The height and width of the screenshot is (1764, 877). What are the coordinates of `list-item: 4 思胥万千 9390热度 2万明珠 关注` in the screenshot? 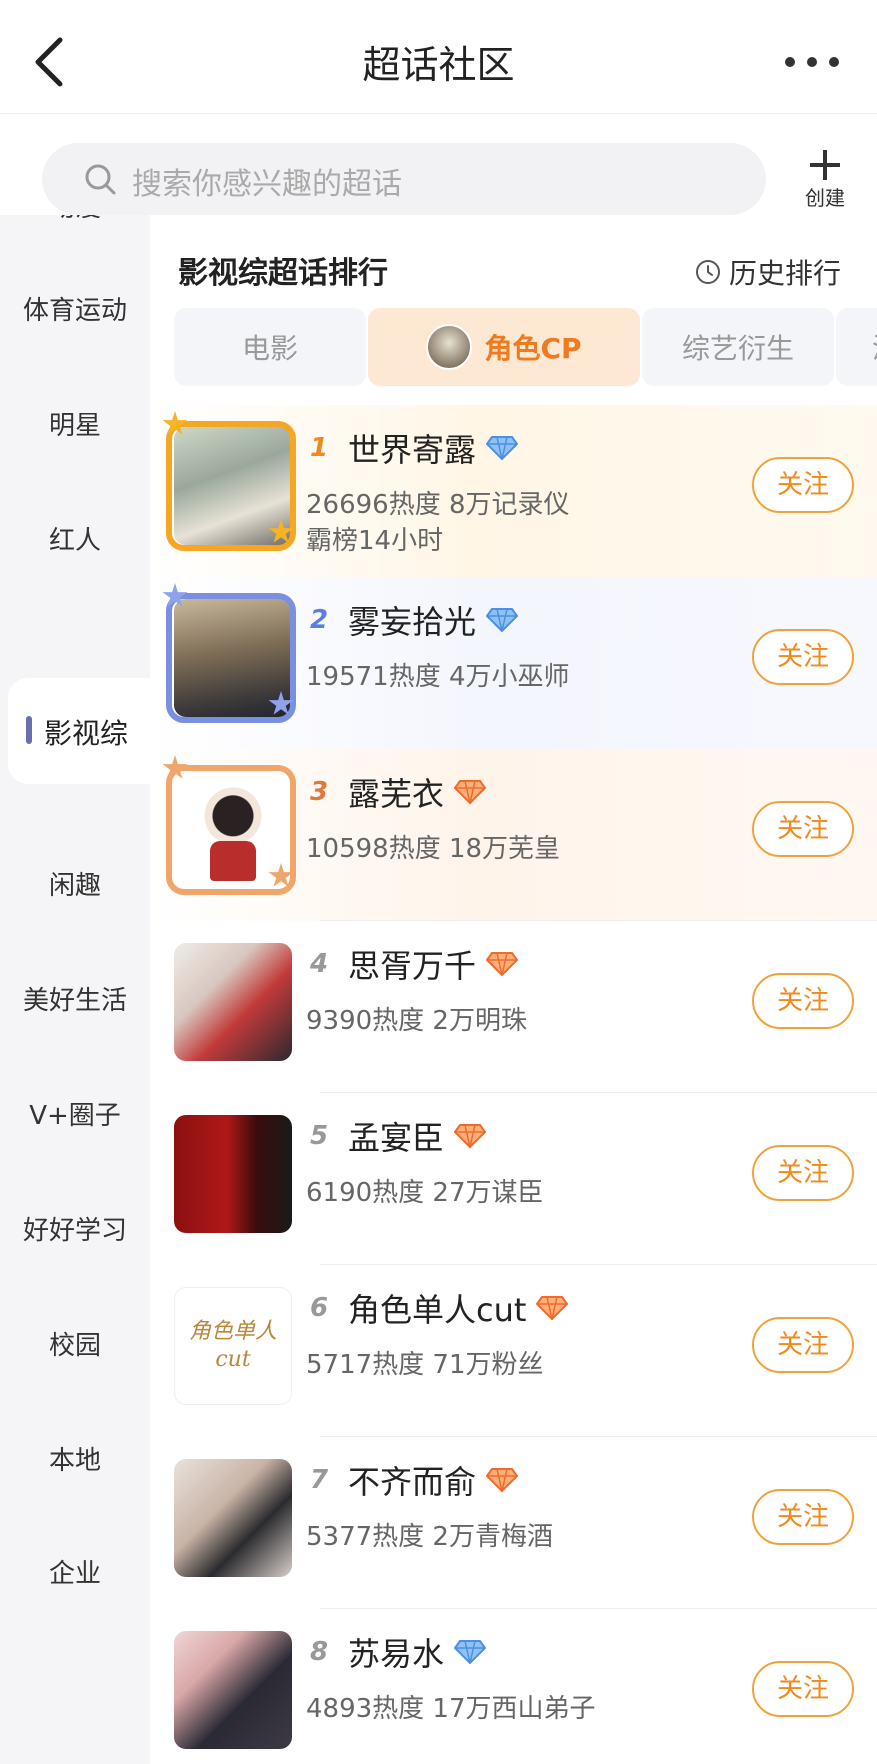 It's located at (513, 1007).